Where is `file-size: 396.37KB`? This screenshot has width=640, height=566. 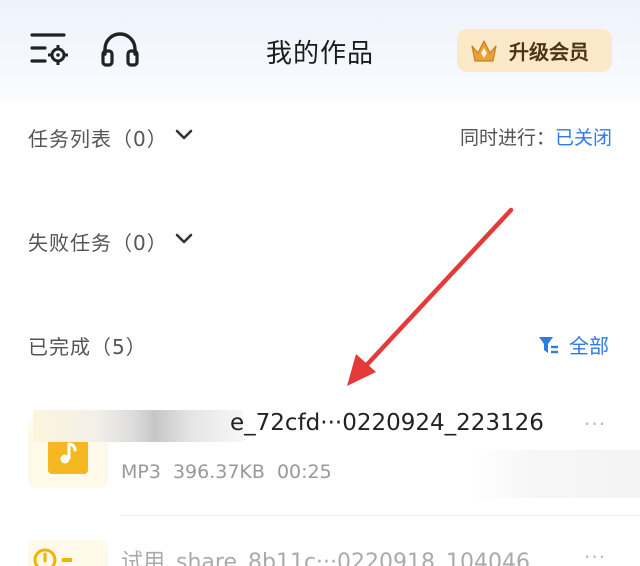 file-size: 396.37KB is located at coordinates (218, 472).